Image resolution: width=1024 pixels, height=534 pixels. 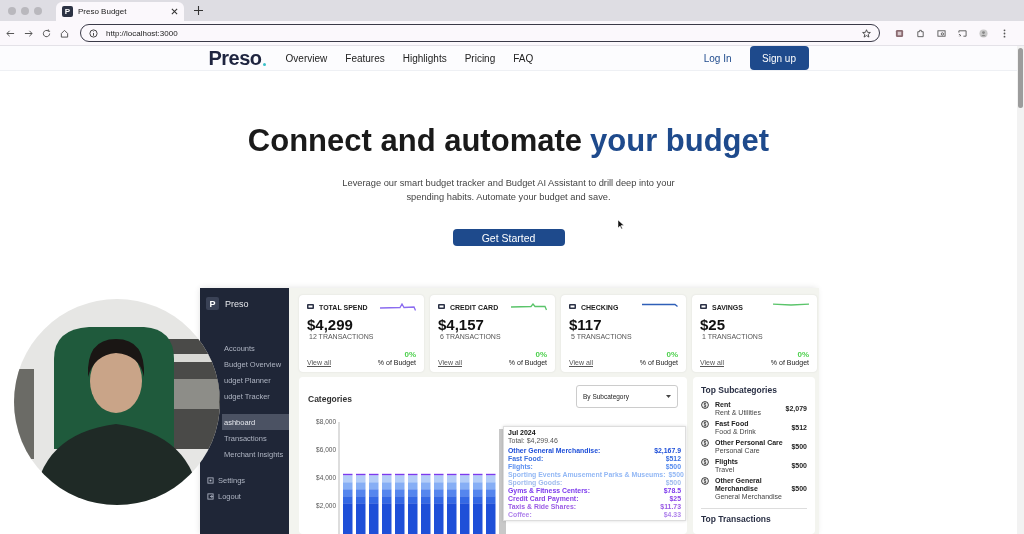 What do you see at coordinates (983, 33) in the screenshot?
I see `avatar-icon` at bounding box center [983, 33].